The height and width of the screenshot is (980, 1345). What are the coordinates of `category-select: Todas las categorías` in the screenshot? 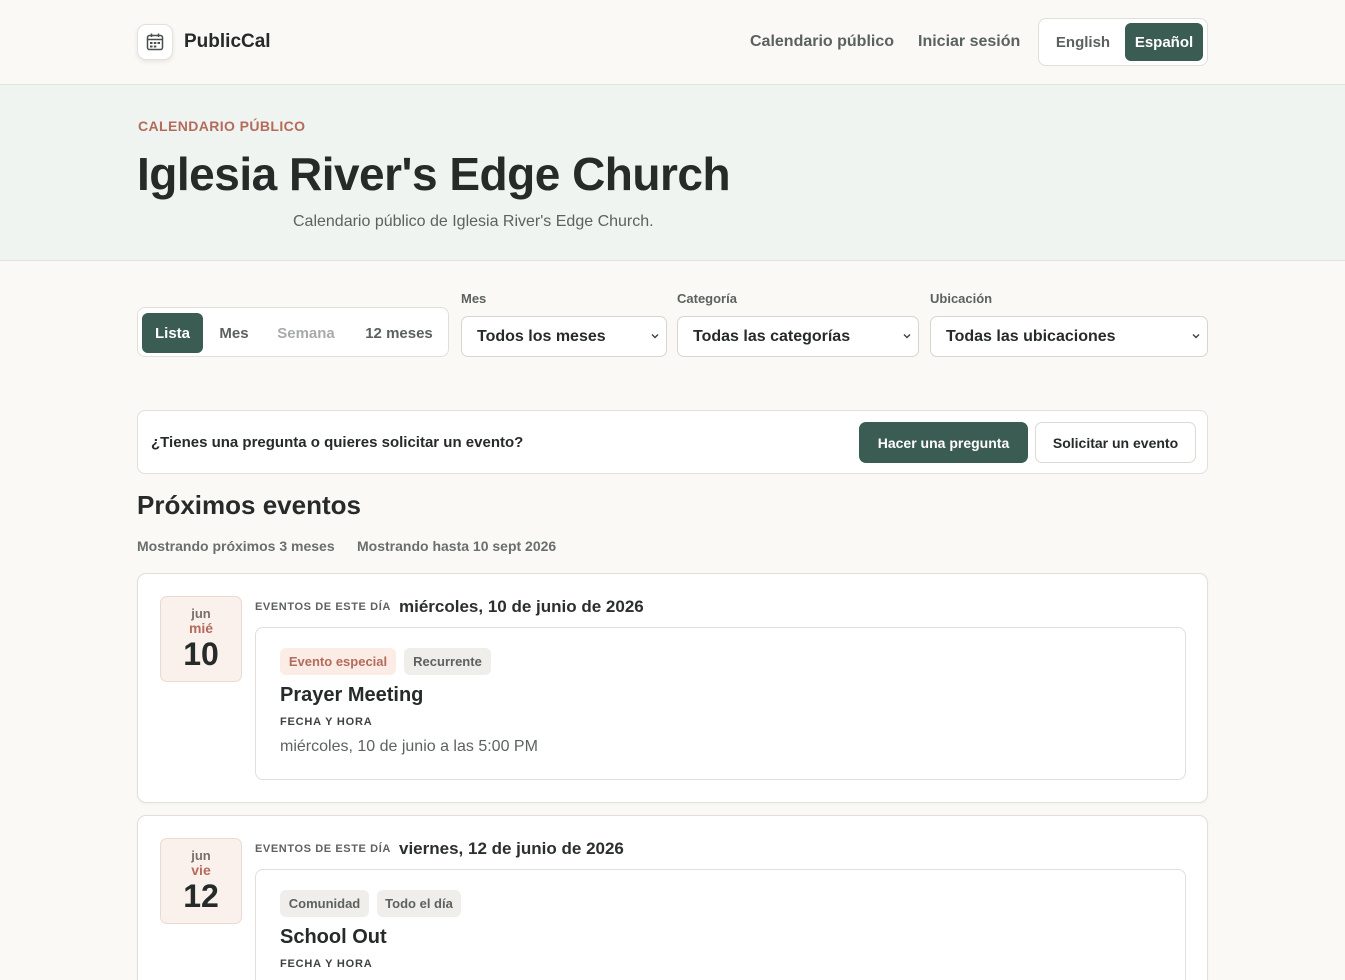 It's located at (798, 336).